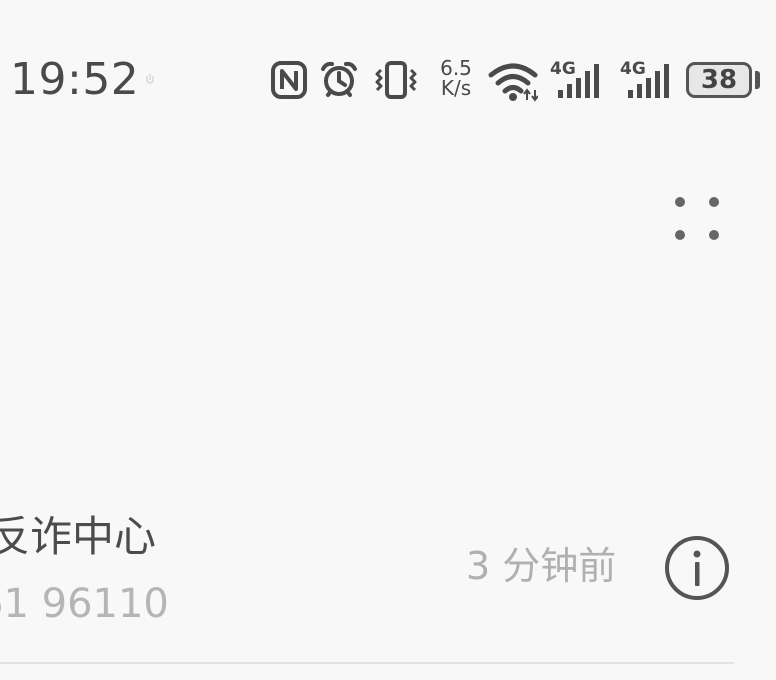 The width and height of the screenshot is (776, 680). What do you see at coordinates (150, 79) in the screenshot?
I see `notification-dot-icon` at bounding box center [150, 79].